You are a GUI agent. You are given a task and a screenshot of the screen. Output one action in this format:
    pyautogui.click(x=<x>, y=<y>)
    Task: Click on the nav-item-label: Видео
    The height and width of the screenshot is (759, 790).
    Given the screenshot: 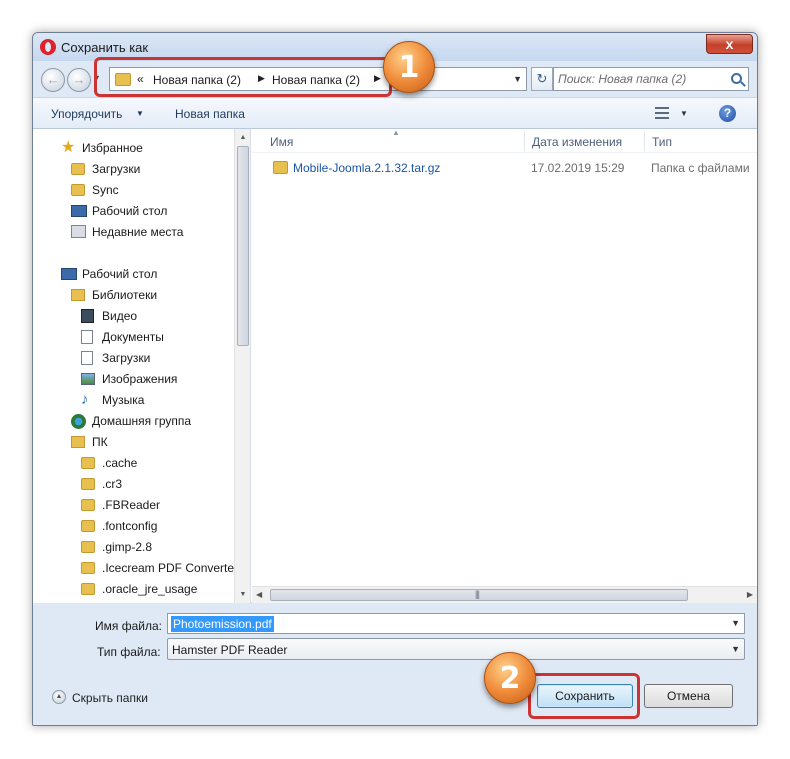 What is the action you would take?
    pyautogui.click(x=120, y=316)
    